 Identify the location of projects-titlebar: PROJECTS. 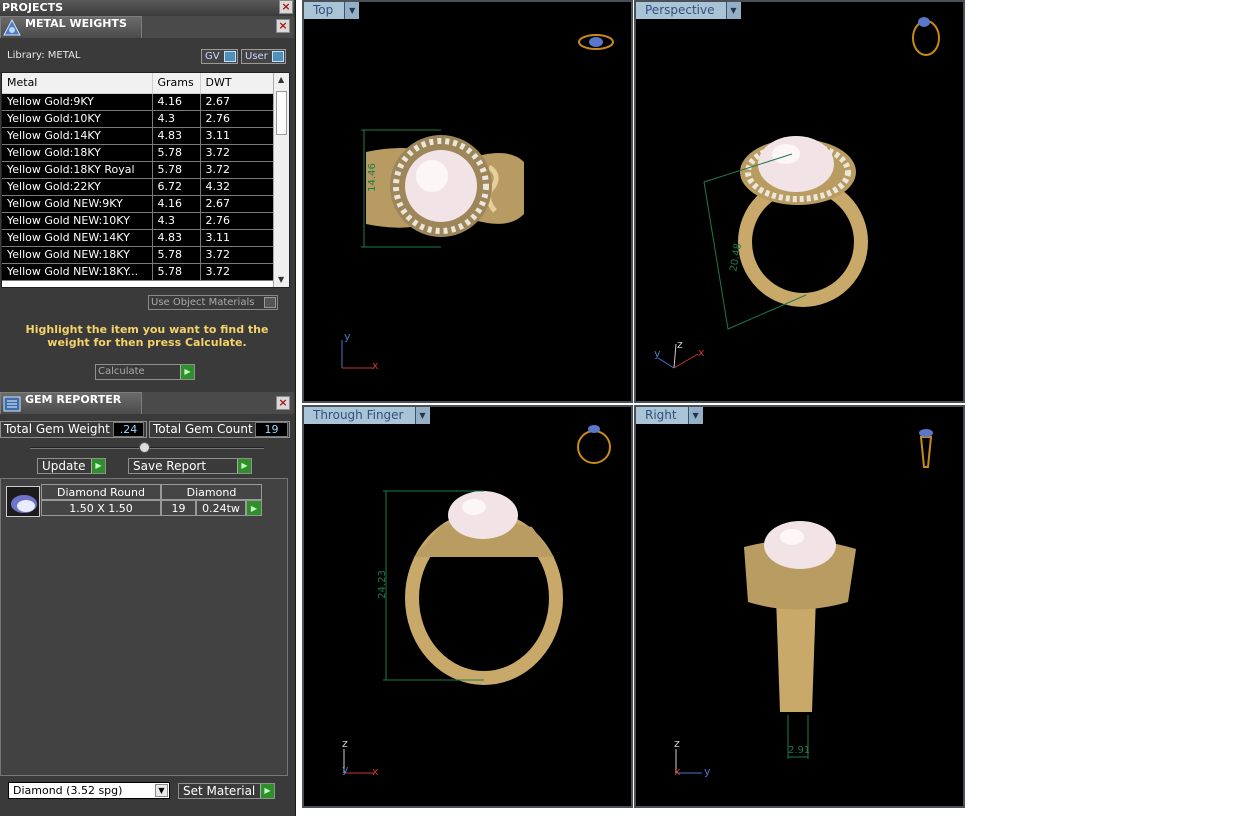
(147, 8).